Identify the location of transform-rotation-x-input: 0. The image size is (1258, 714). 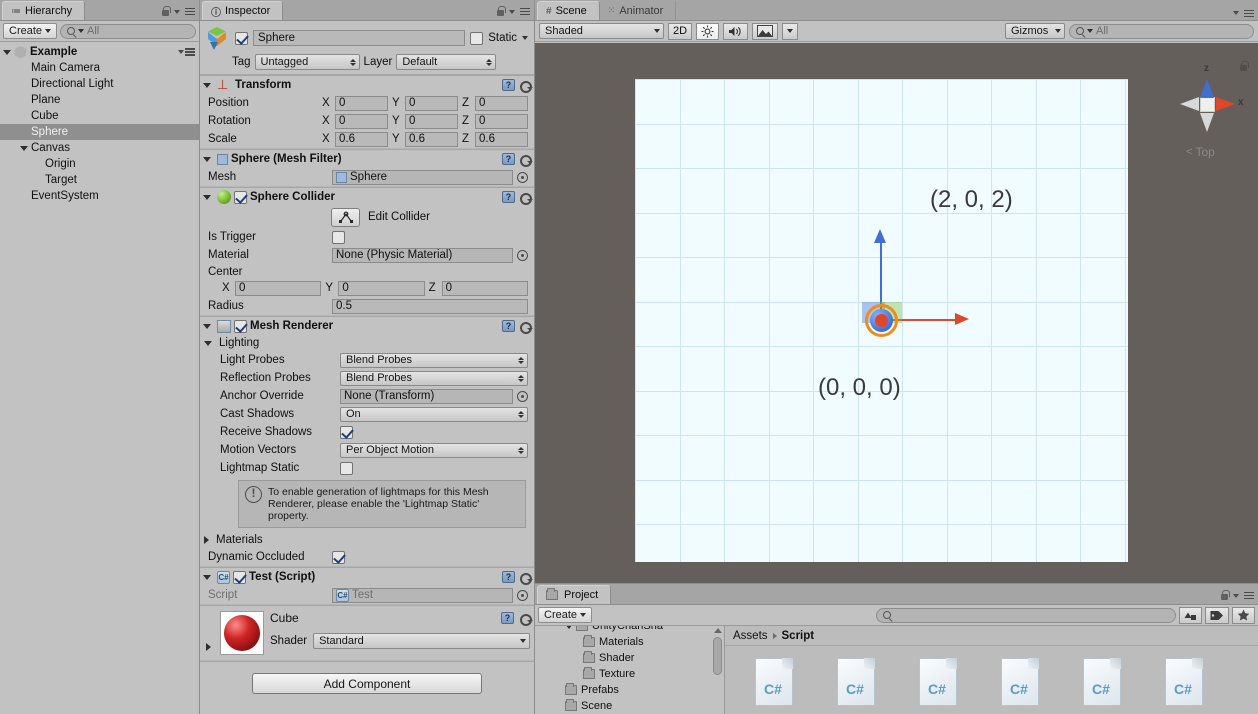
(361, 121).